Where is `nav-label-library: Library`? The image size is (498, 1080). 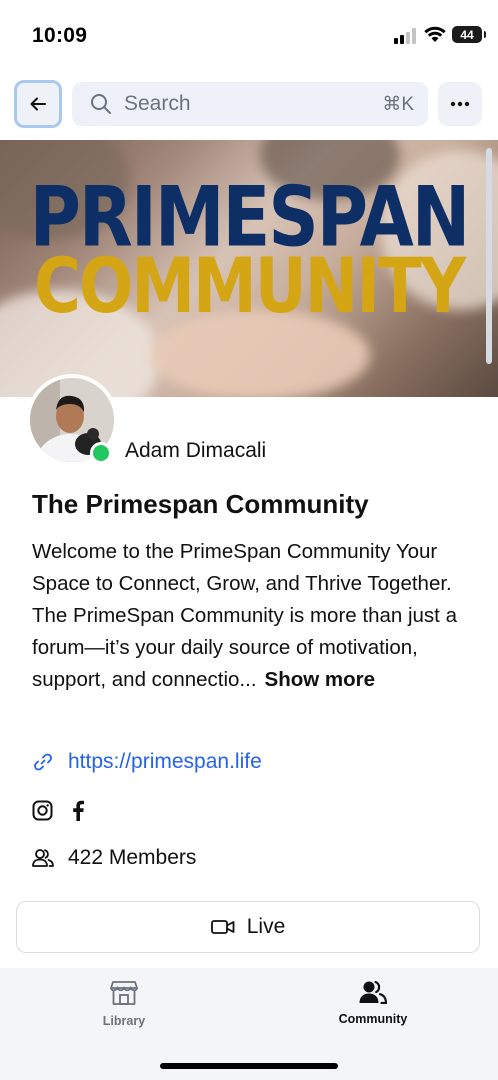 nav-label-library: Library is located at coordinates (124, 1021).